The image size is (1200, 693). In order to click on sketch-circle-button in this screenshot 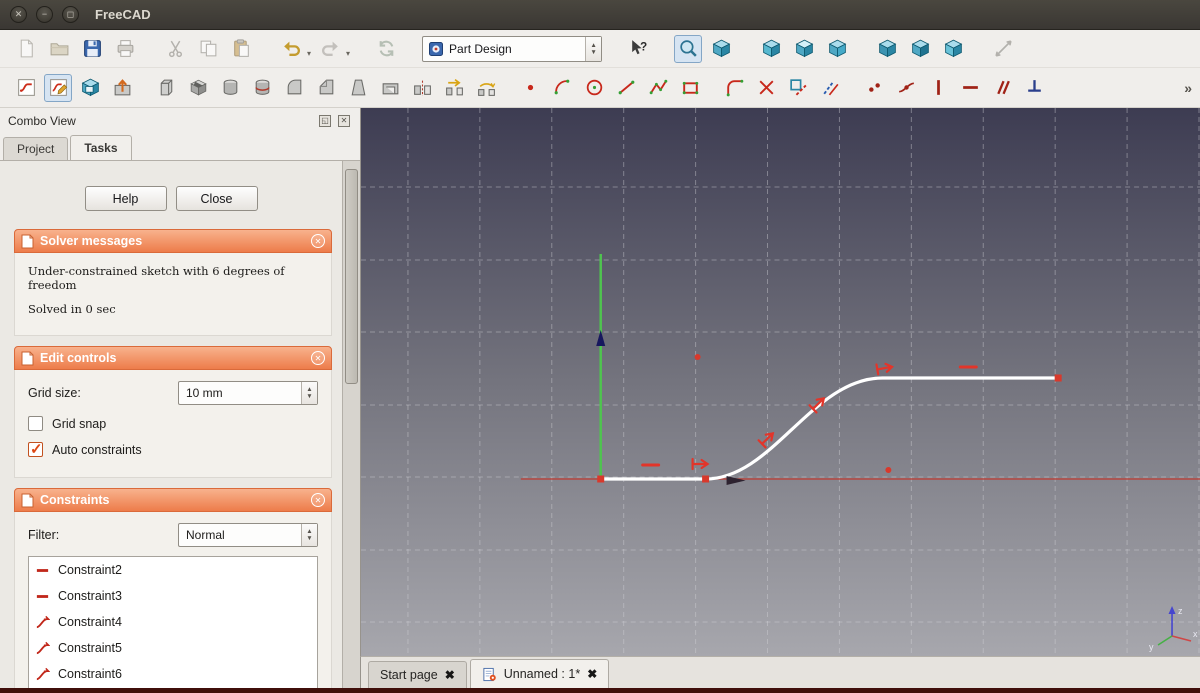, I will do `click(594, 88)`.